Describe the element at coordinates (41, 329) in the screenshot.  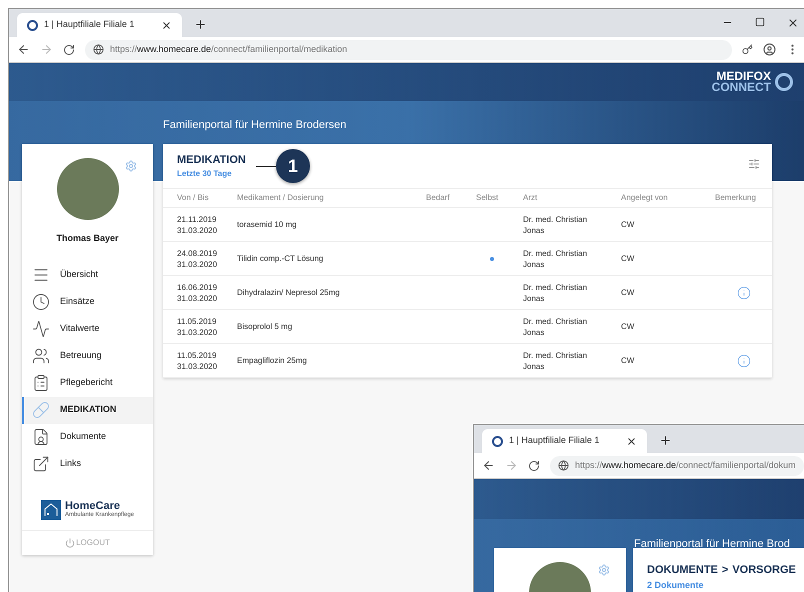
I see `heartbeat-icon` at that location.